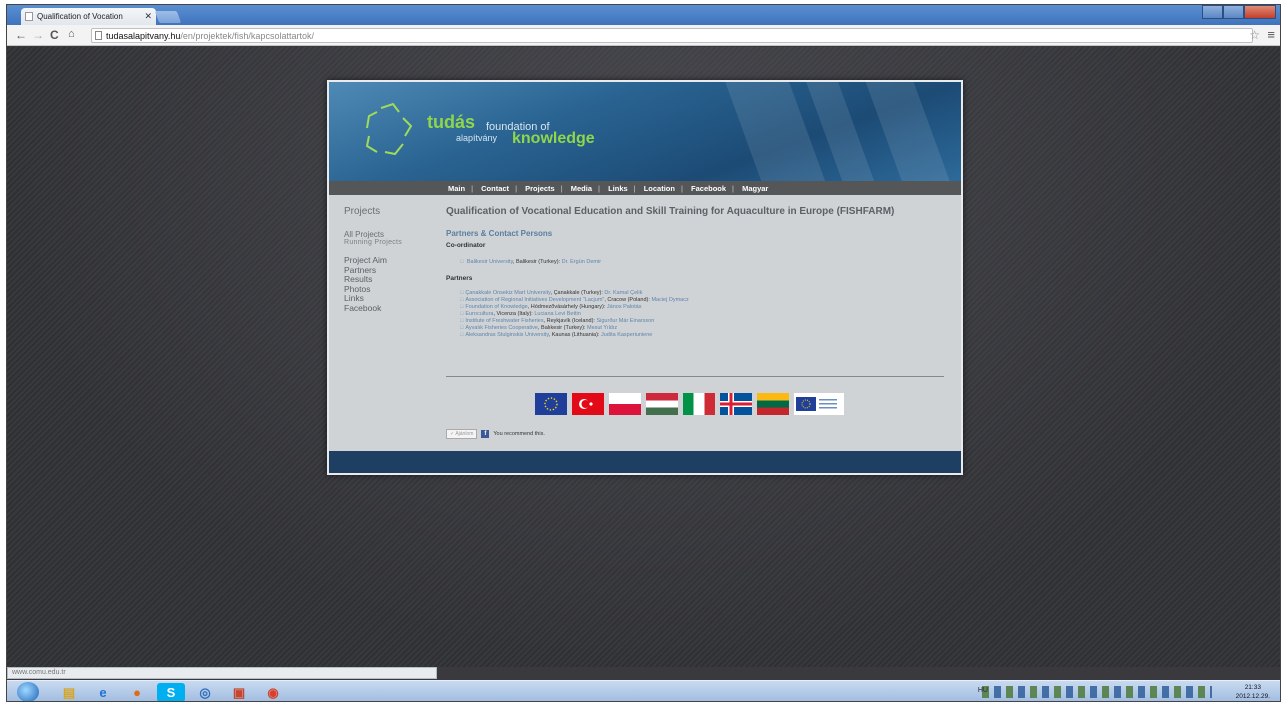 The width and height of the screenshot is (1285, 704). What do you see at coordinates (54, 35) in the screenshot?
I see `reload-icon: C` at bounding box center [54, 35].